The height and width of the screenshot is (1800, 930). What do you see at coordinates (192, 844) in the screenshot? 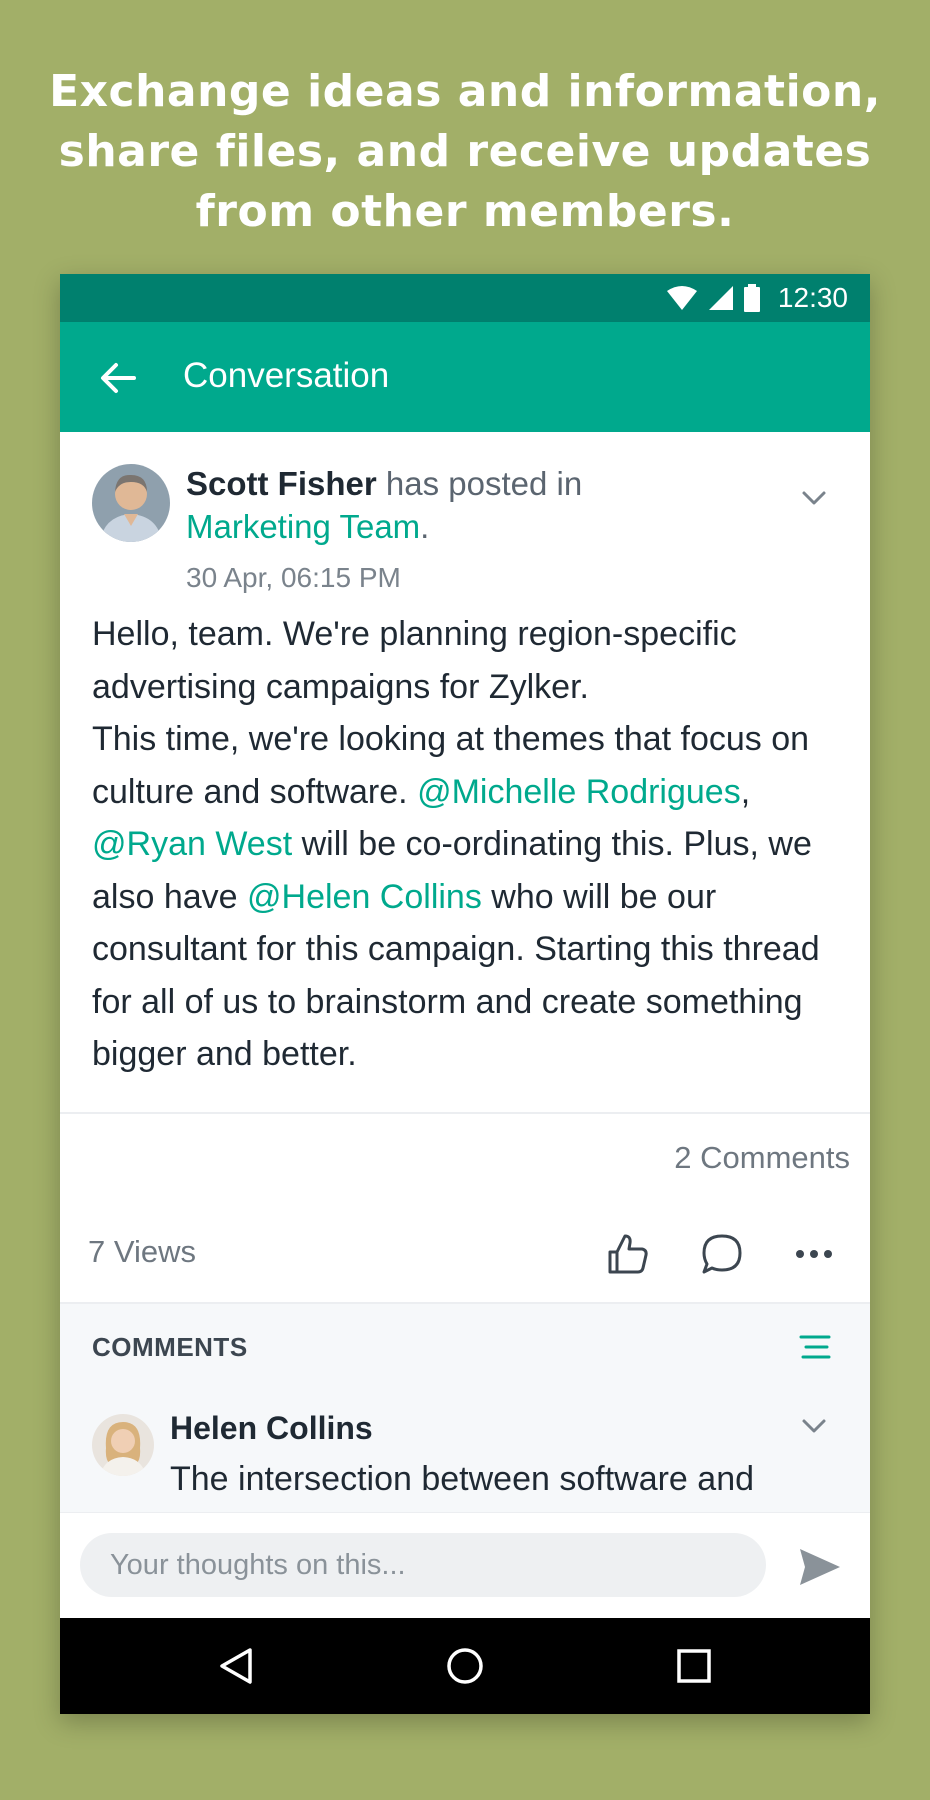
I see `mention-ryan-west: @Ryan West` at bounding box center [192, 844].